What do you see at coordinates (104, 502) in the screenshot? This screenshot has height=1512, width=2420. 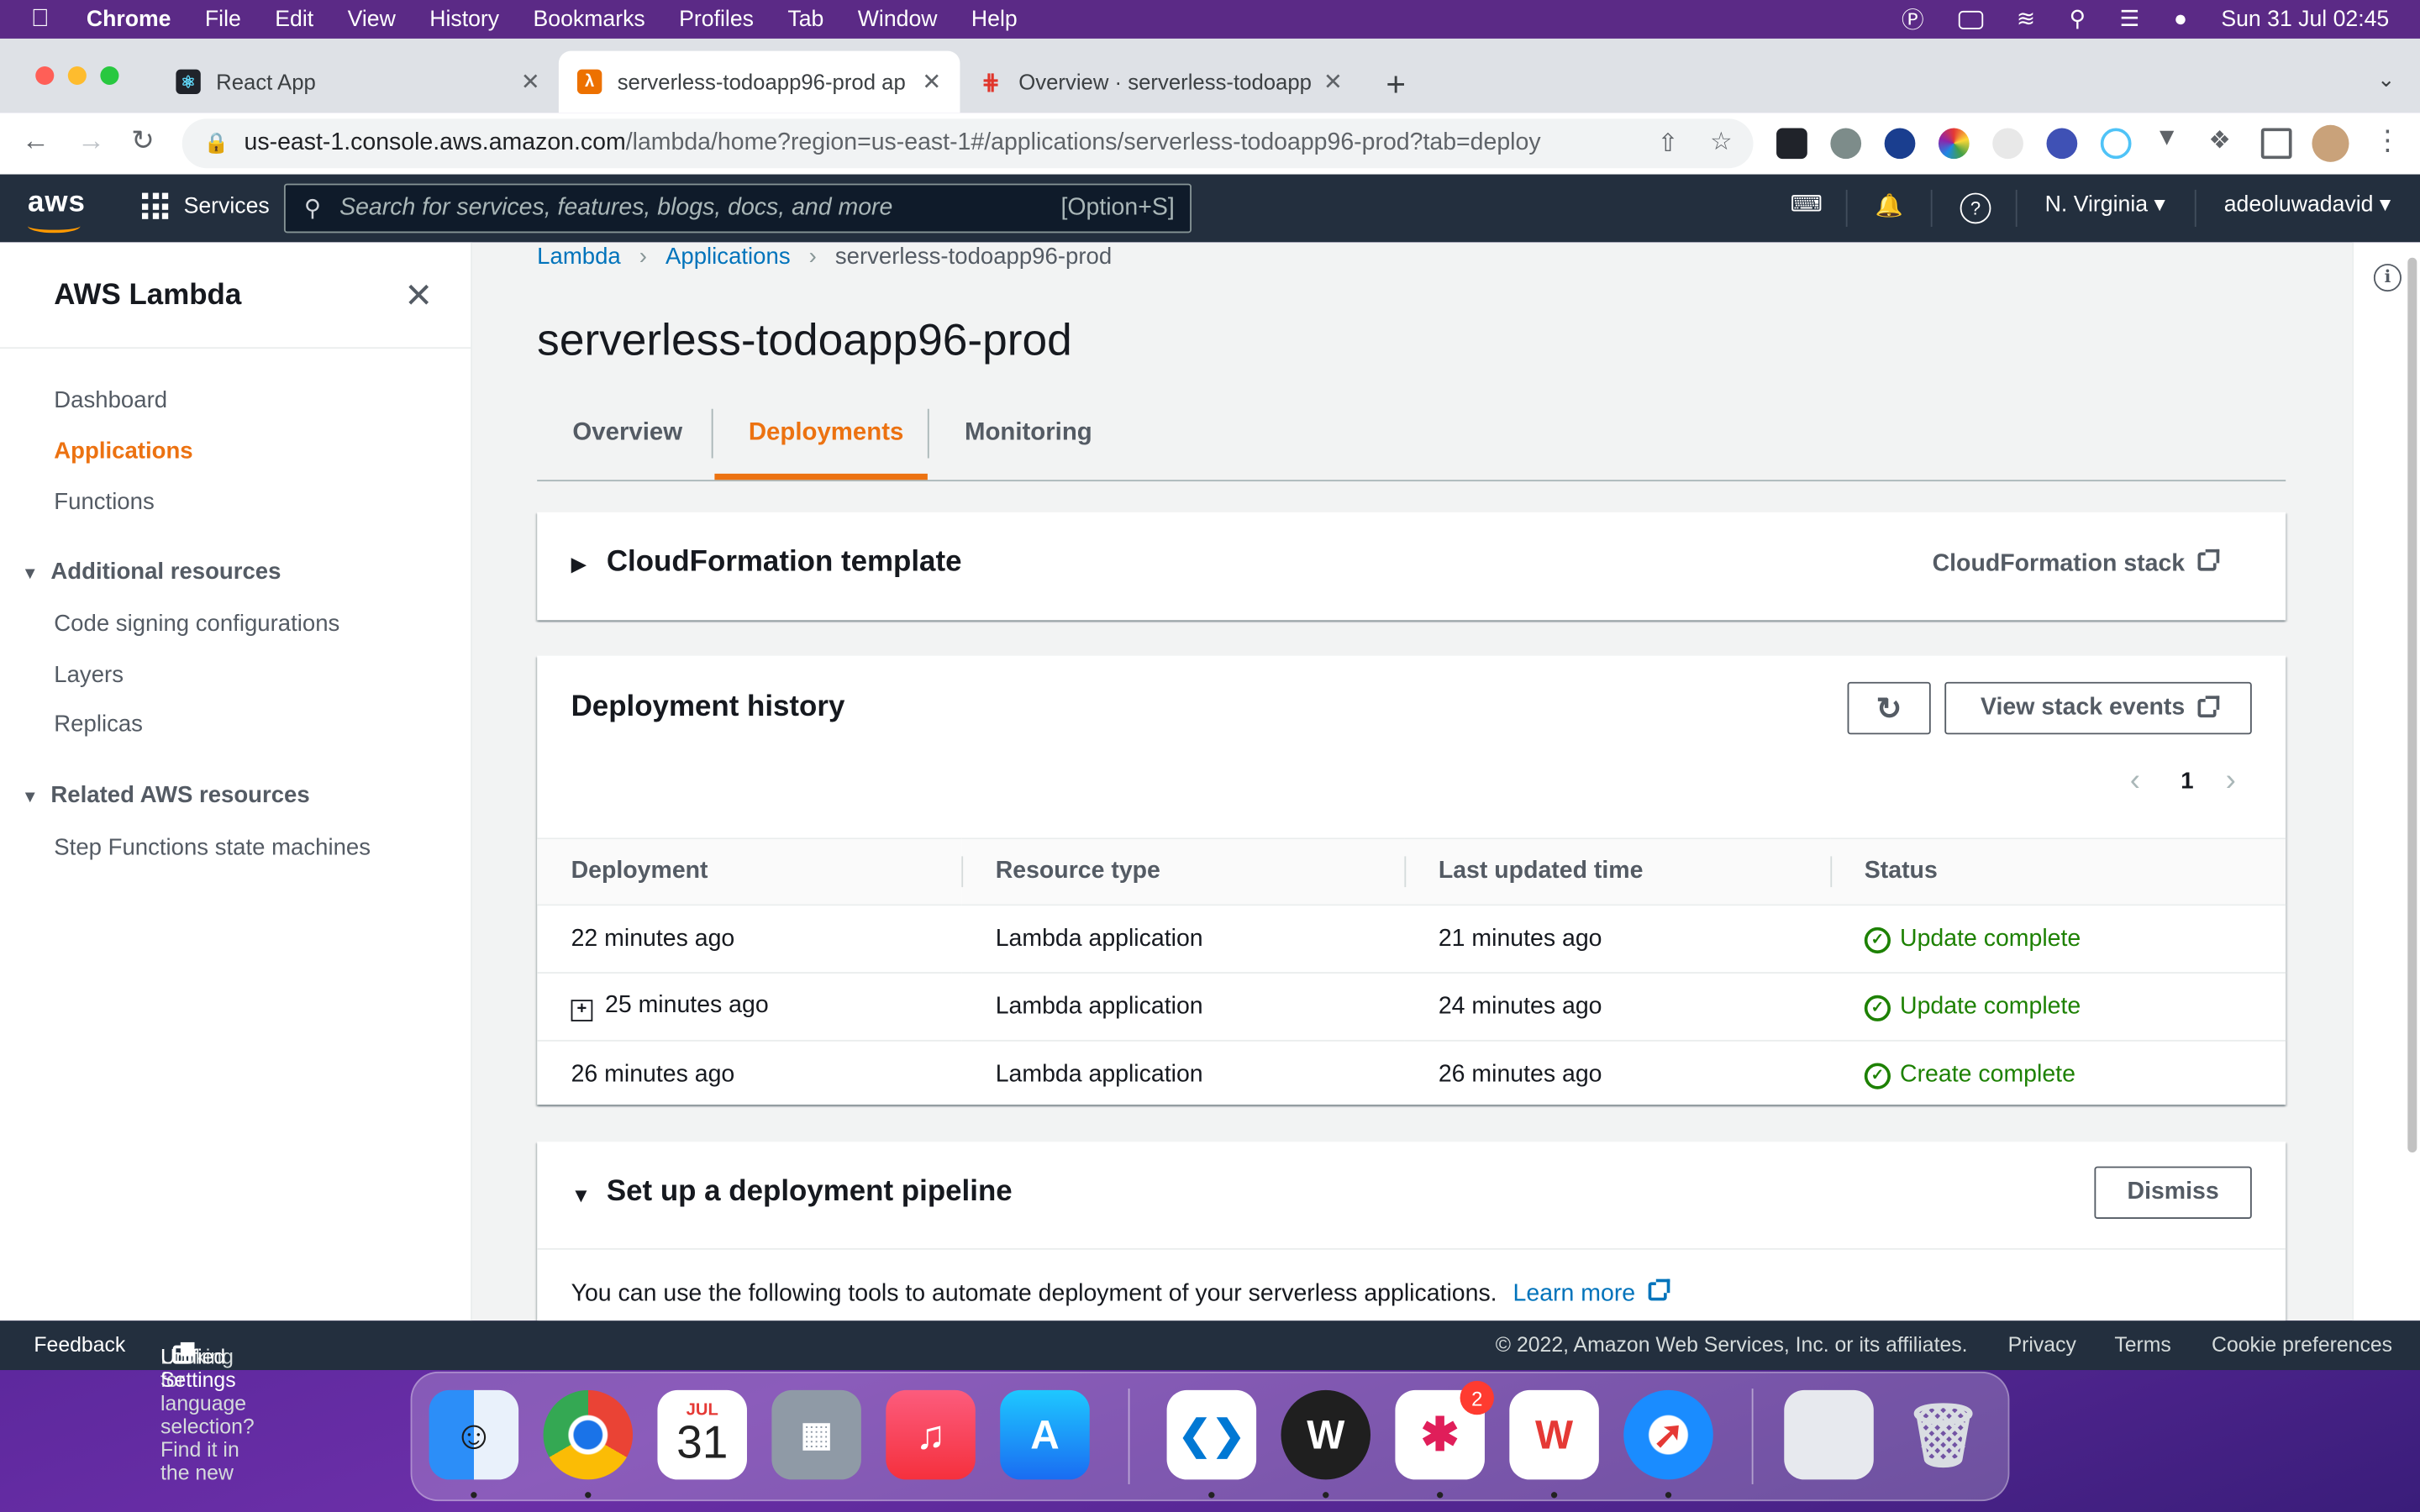 I see `sidebar-item-functions: Functions` at bounding box center [104, 502].